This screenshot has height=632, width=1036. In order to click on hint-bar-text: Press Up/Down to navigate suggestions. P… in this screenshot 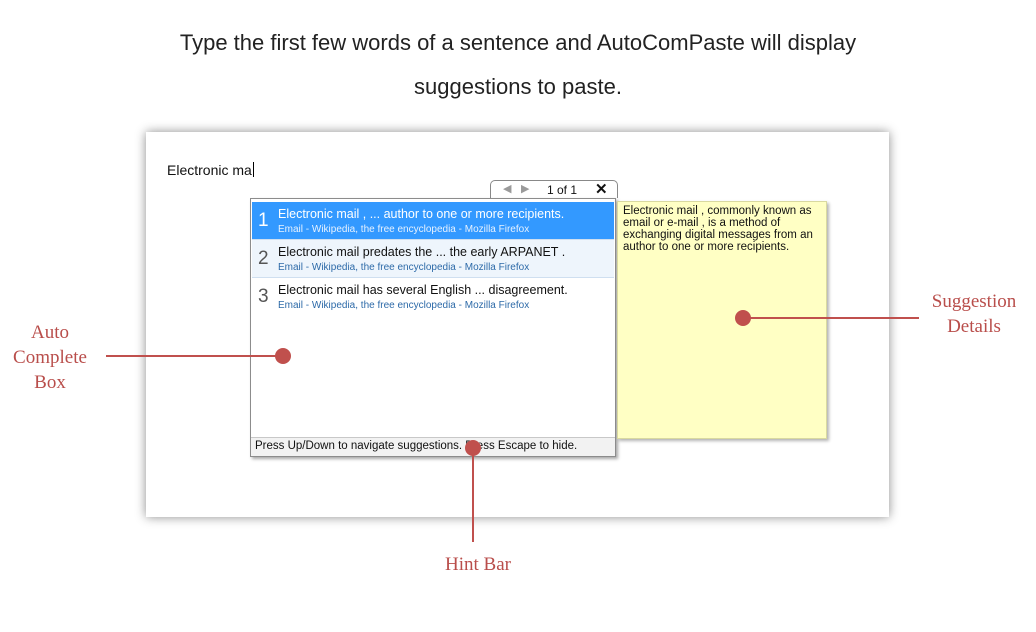, I will do `click(416, 446)`.